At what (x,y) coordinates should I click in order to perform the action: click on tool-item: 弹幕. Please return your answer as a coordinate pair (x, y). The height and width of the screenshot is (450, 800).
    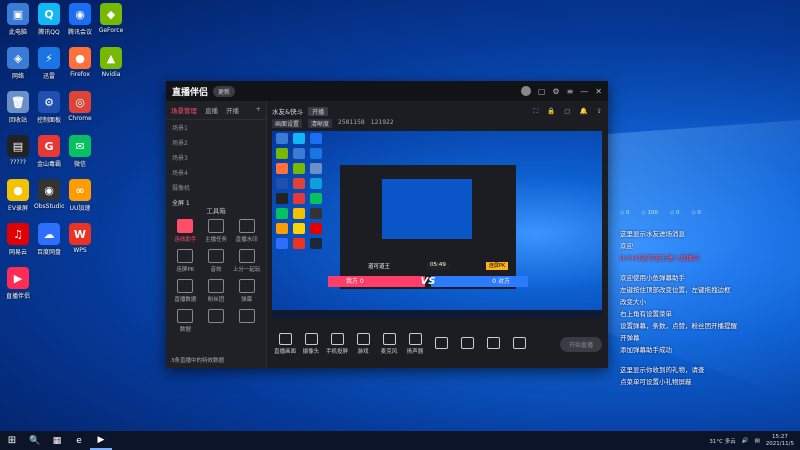
    Looking at the image, I should click on (246, 291).